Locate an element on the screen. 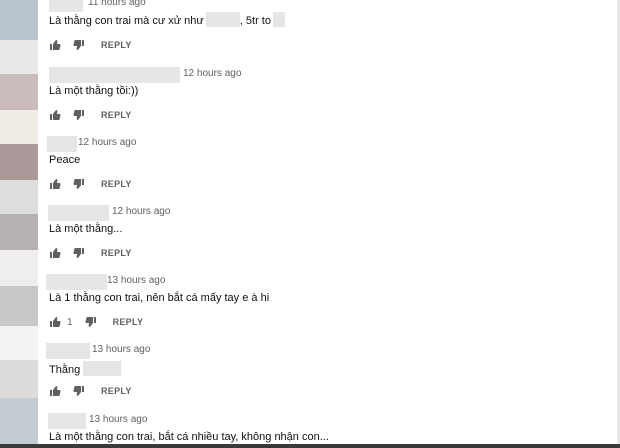  comment: 13 hours ago Thằng REPLY is located at coordinates (327, 369).